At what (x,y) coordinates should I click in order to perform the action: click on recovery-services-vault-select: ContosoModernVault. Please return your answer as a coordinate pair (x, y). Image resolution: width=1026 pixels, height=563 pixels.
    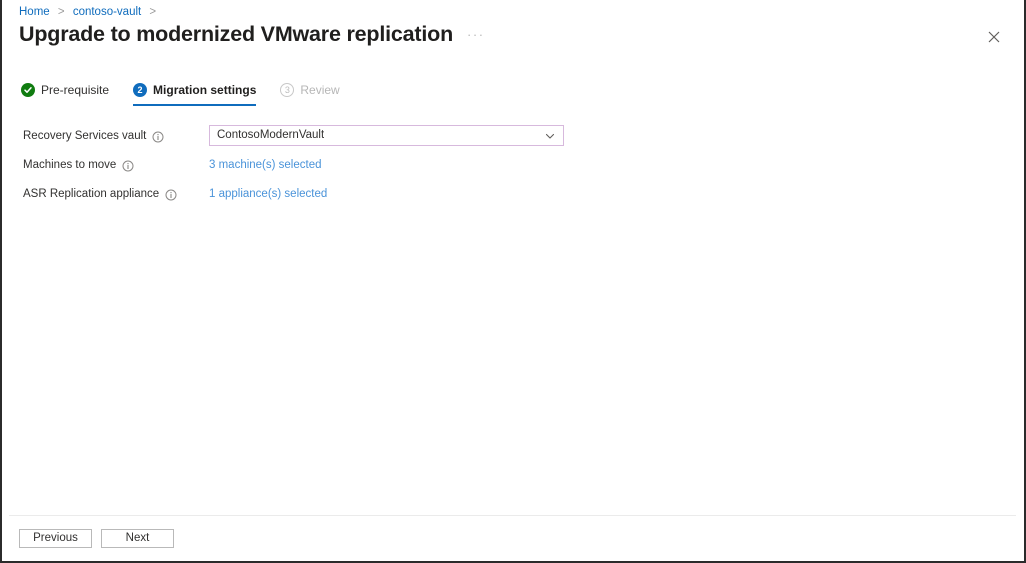
    Looking at the image, I should click on (386, 135).